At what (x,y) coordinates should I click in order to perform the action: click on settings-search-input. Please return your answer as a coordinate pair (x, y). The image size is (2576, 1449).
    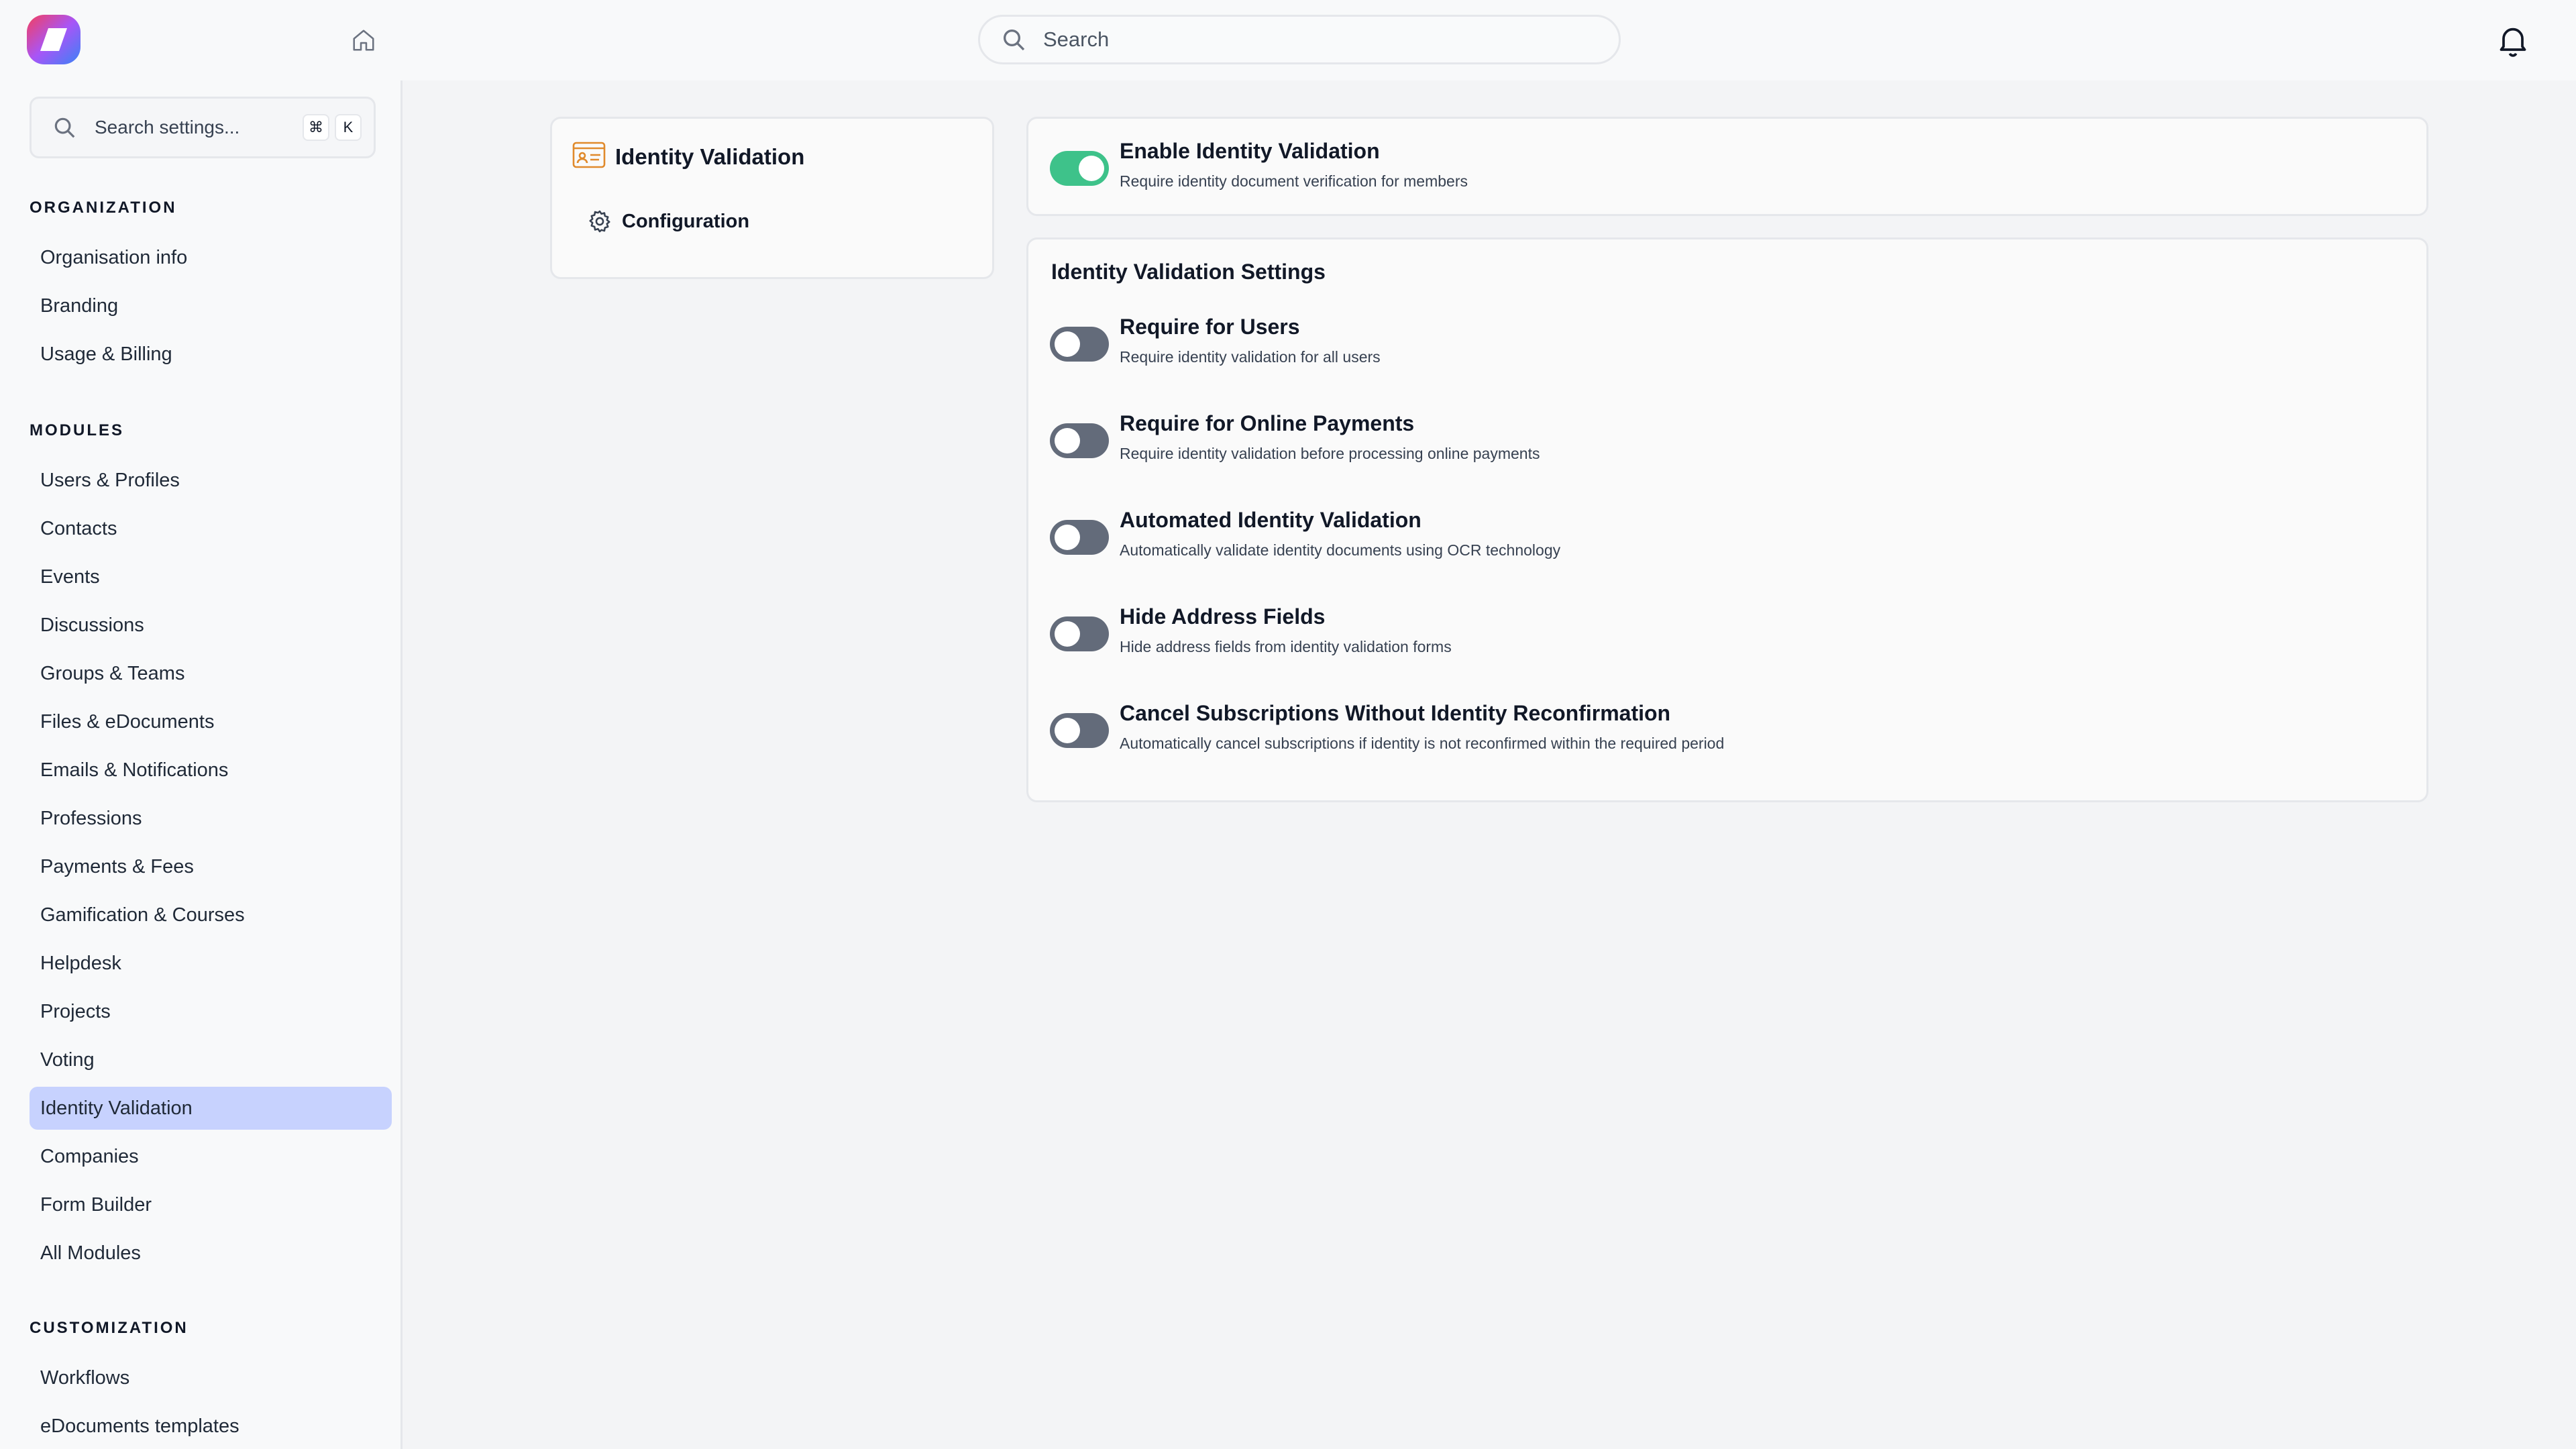
    Looking at the image, I should click on (191, 127).